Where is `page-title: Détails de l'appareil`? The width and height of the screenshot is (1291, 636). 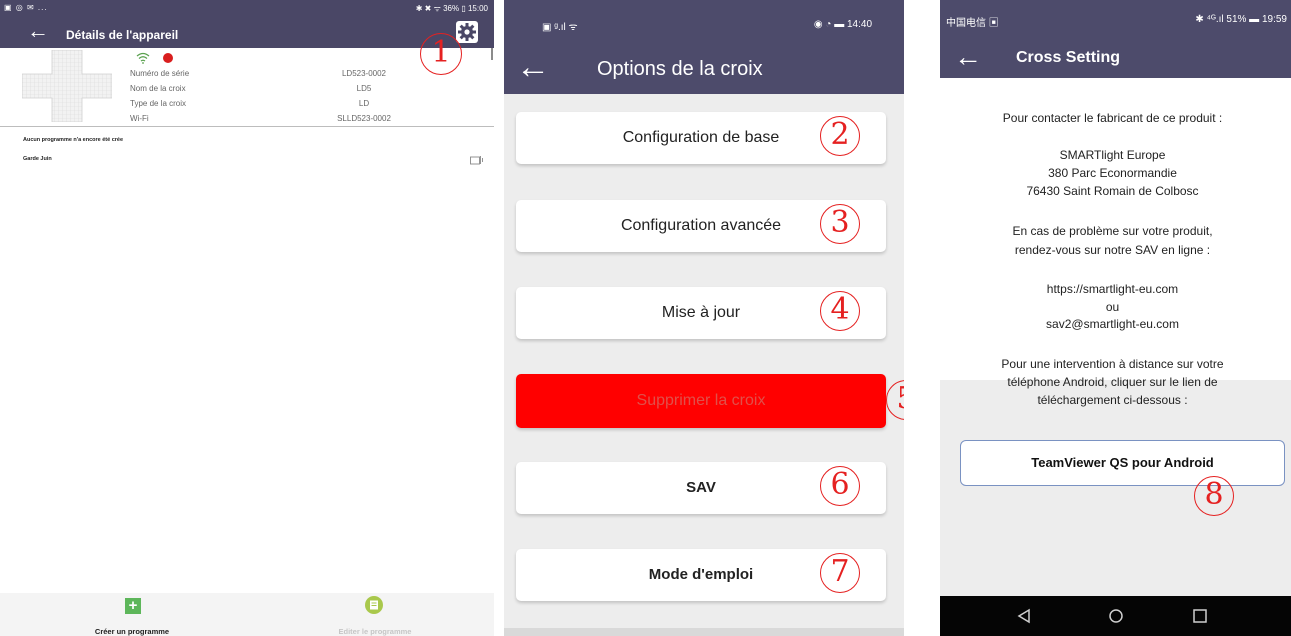
page-title: Détails de l'appareil is located at coordinates (122, 35).